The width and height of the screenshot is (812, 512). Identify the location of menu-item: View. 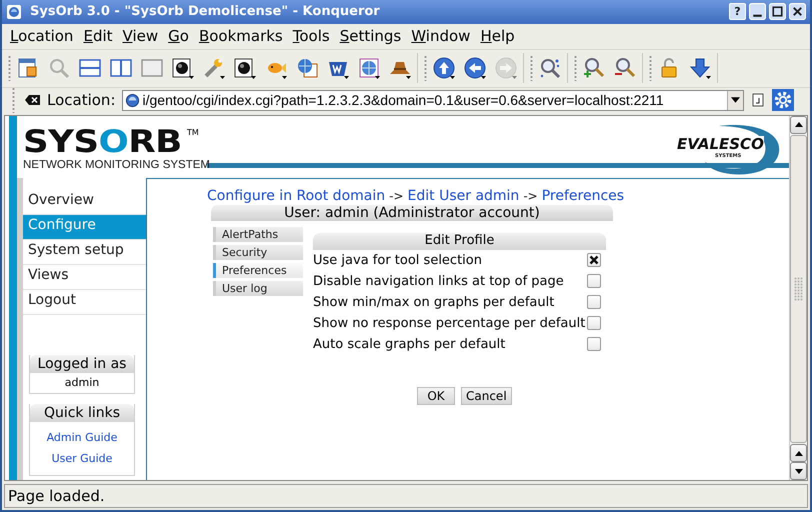
(141, 36).